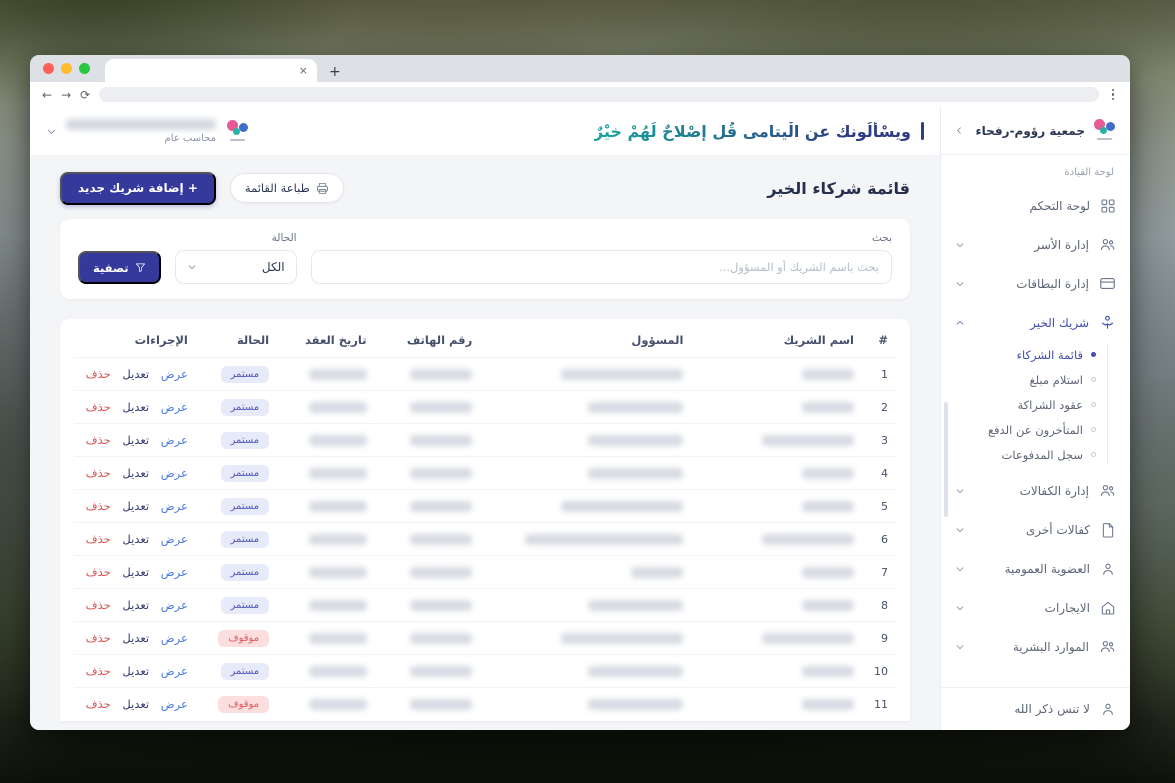  What do you see at coordinates (1113, 94) in the screenshot?
I see `browser-menu-icon` at bounding box center [1113, 94].